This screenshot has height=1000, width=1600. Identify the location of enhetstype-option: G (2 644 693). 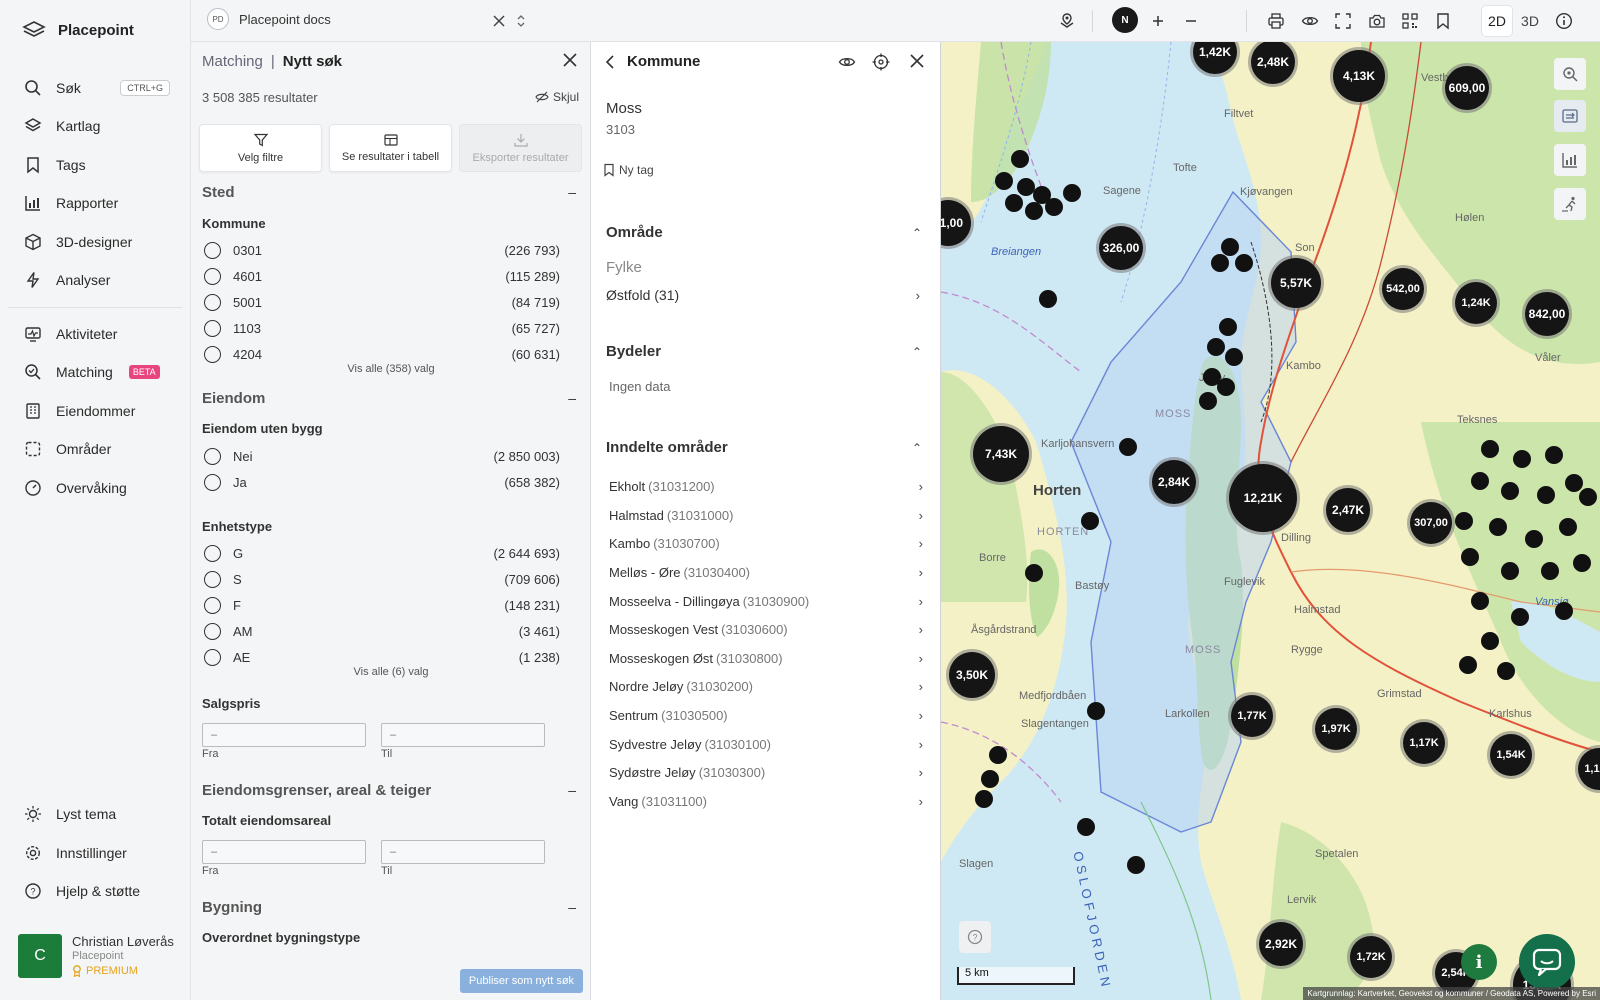
(382, 553).